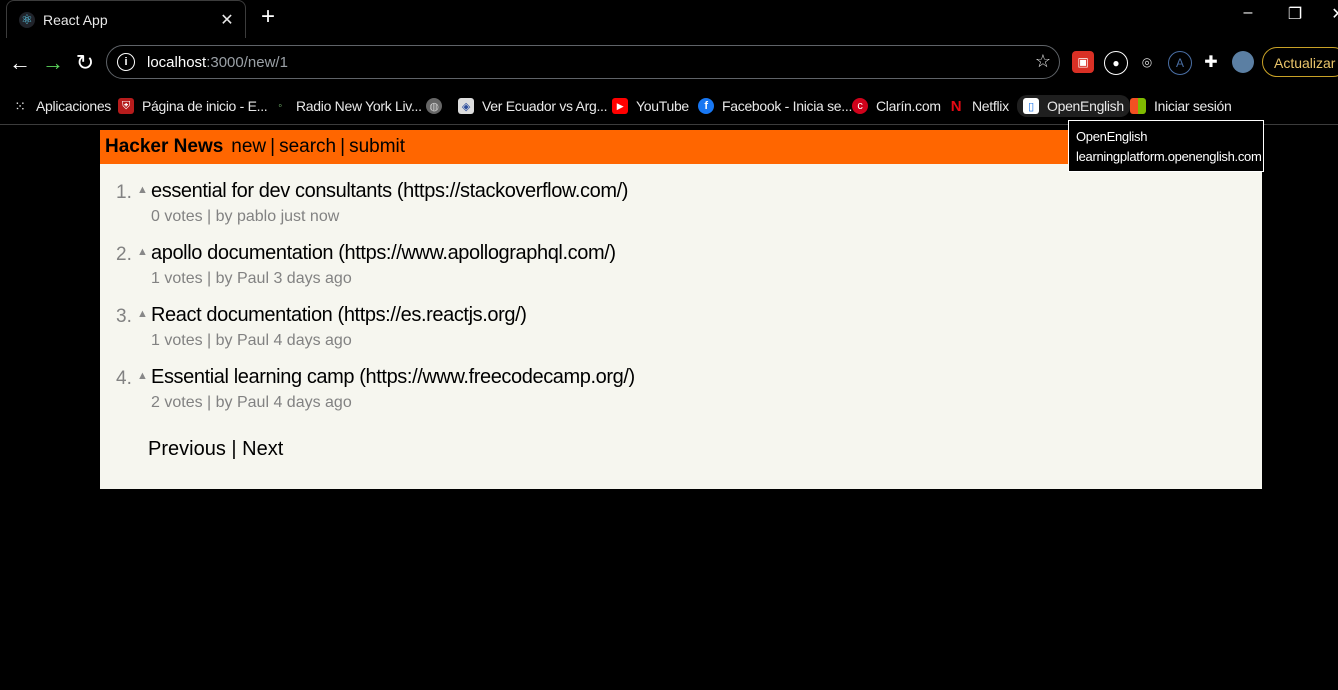  I want to click on rank-number: 2., so click(124, 254).